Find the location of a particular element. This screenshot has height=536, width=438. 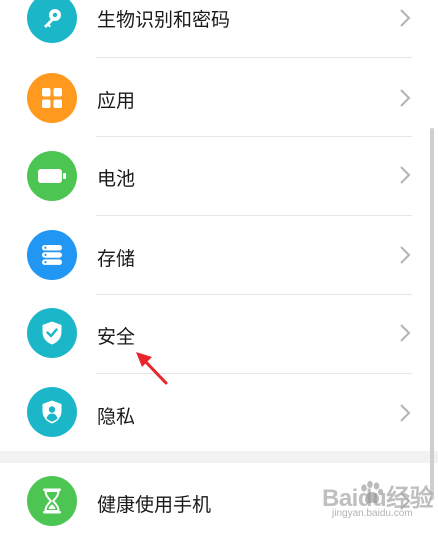

settings-item-label: 存储 is located at coordinates (116, 259).